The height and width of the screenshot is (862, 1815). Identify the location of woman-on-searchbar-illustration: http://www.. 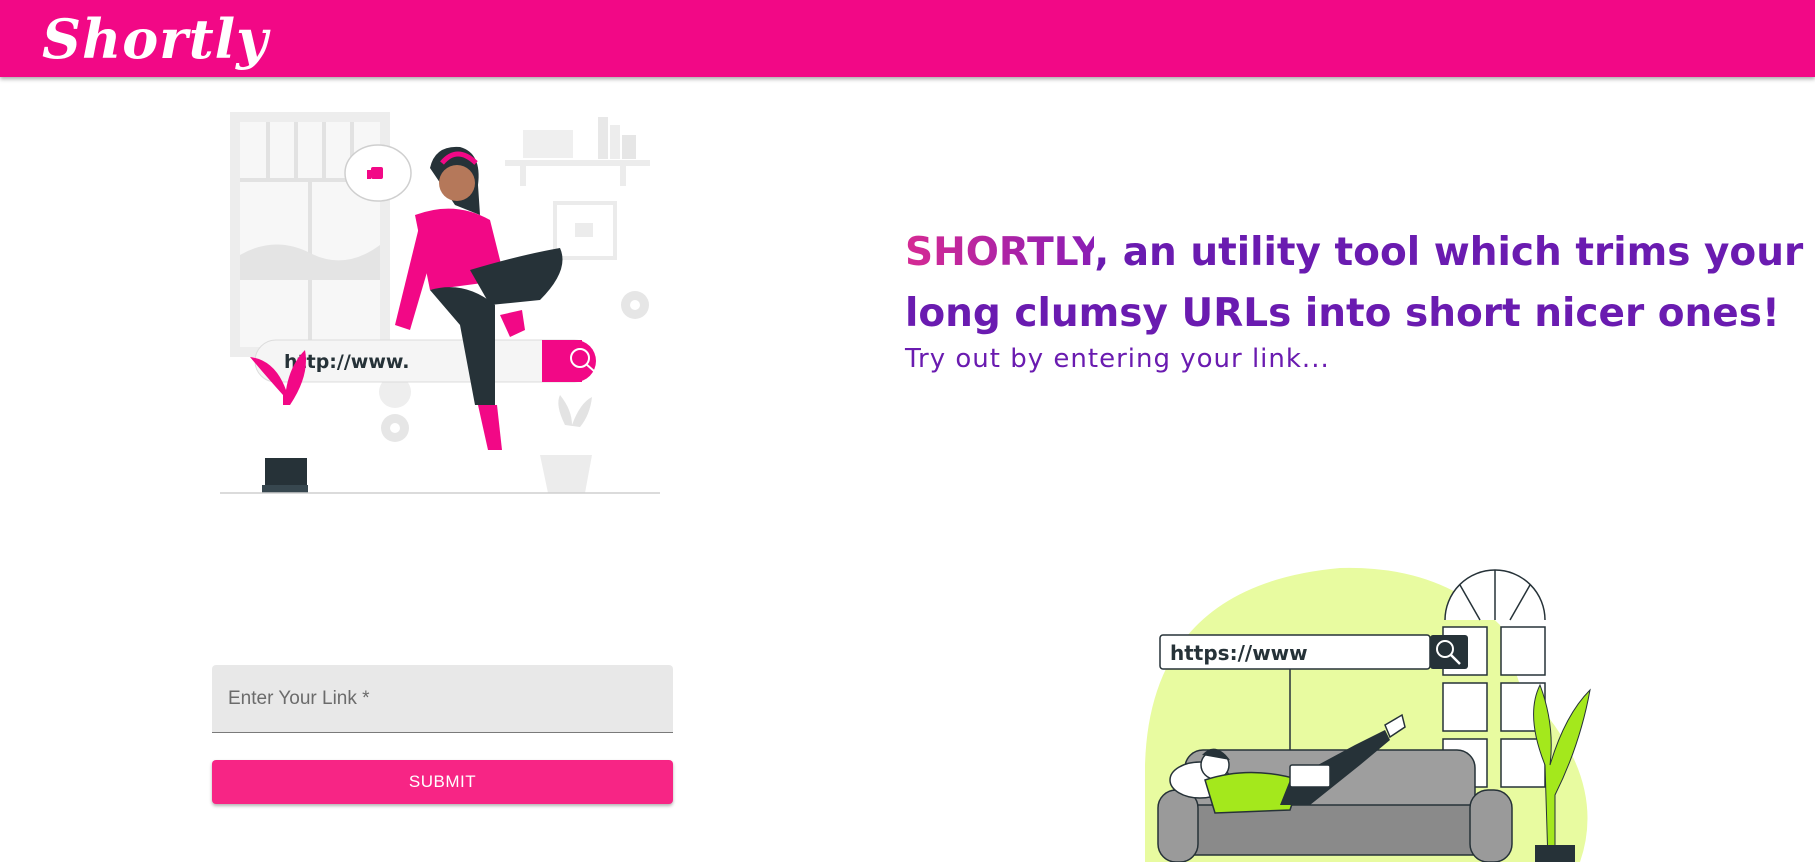
(440, 303).